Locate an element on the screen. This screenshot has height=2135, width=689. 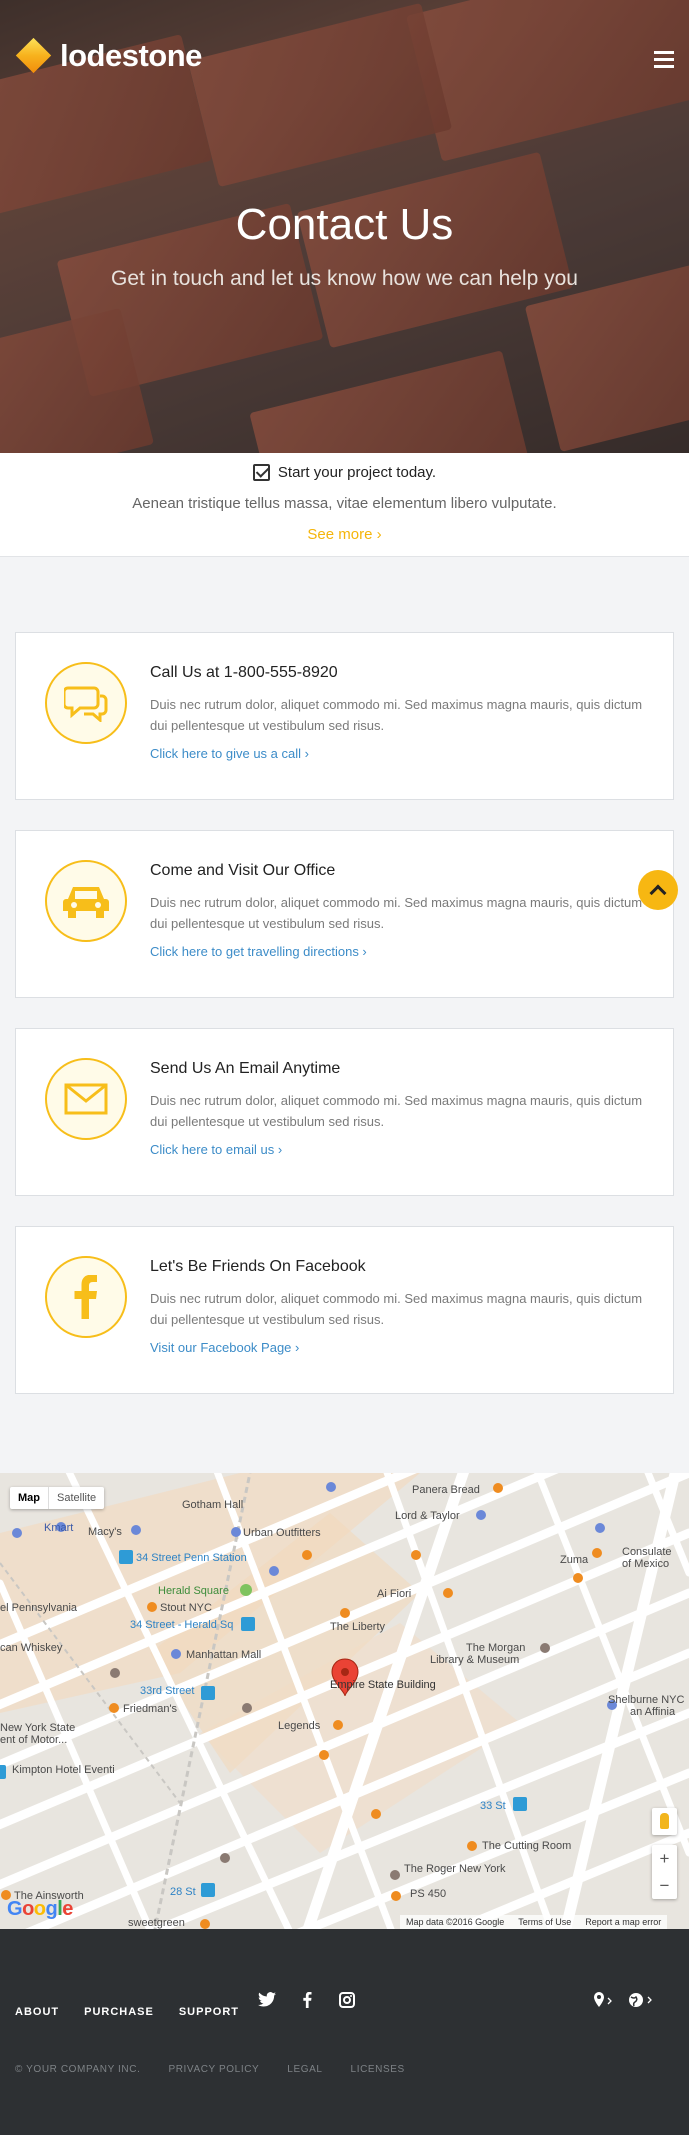
svg-text: Library & Museum is located at coordinates (474, 1660).